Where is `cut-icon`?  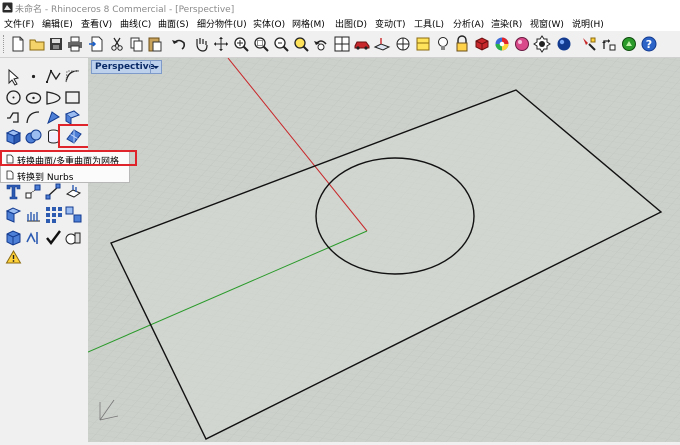 cut-icon is located at coordinates (117, 44).